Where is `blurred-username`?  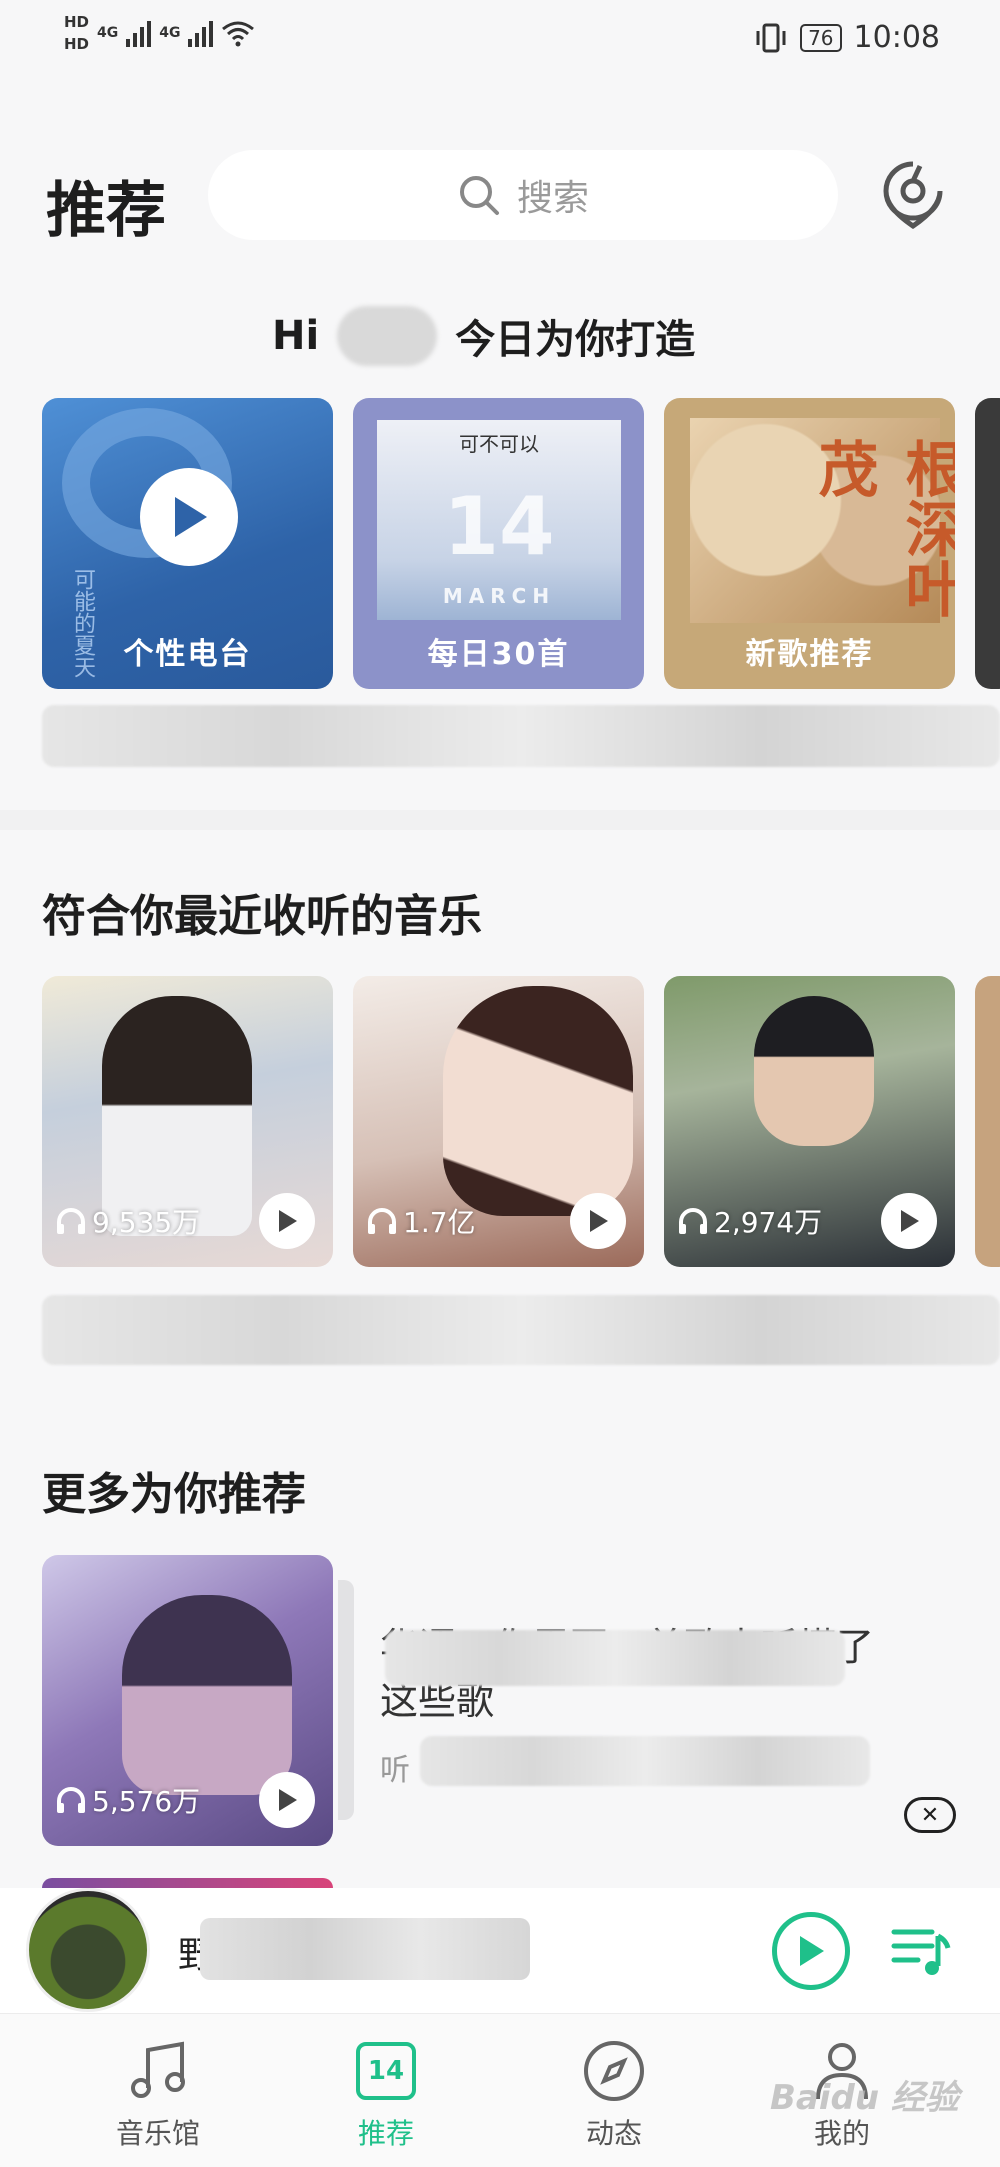
blurred-username is located at coordinates (387, 336).